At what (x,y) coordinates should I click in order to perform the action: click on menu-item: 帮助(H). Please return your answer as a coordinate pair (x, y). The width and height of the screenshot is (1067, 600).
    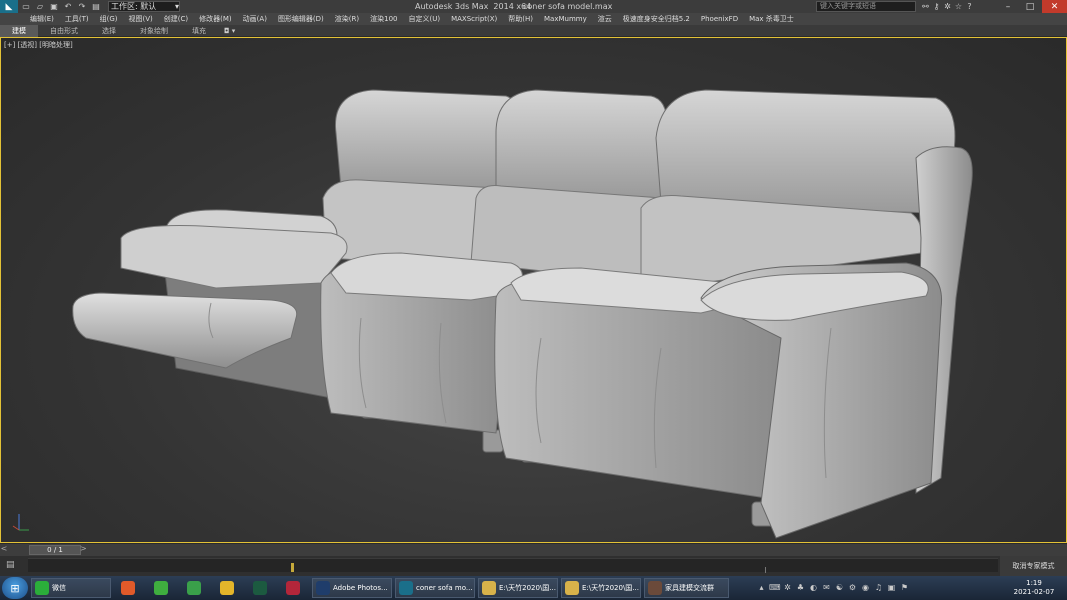
    Looking at the image, I should click on (520, 19).